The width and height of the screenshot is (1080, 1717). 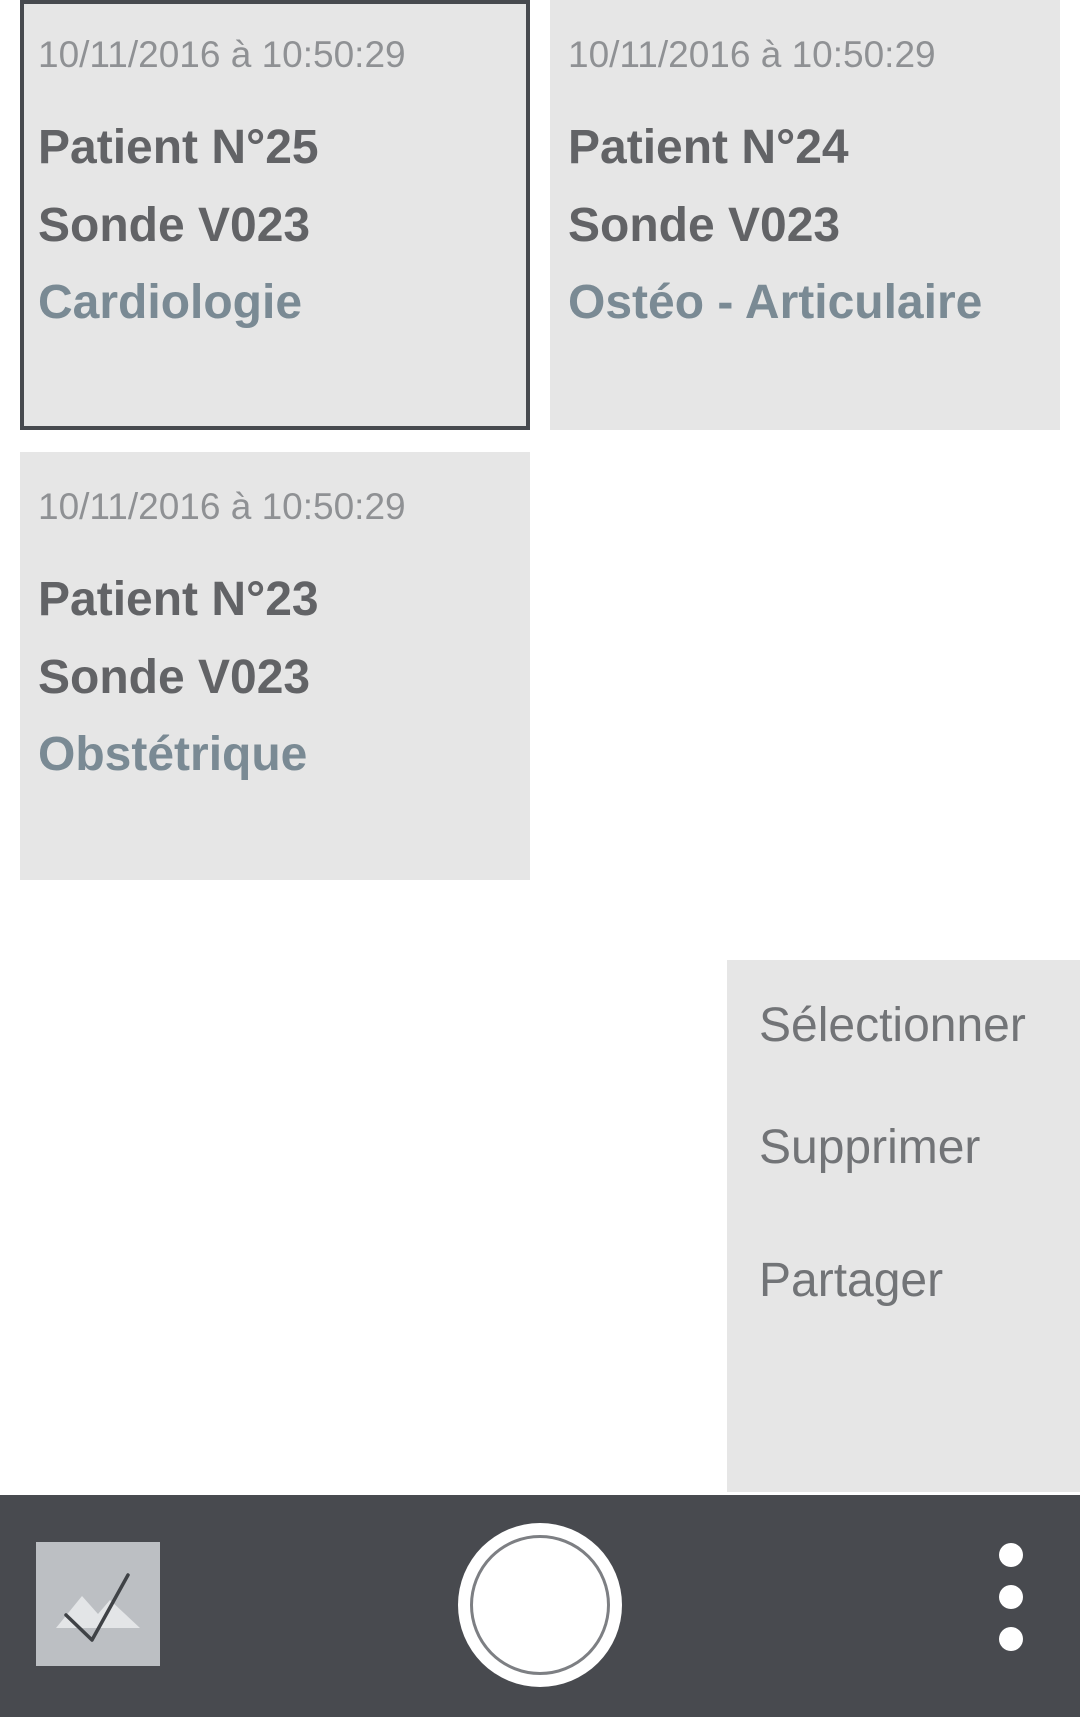 I want to click on menu-item-share: Partager, so click(x=851, y=1280).